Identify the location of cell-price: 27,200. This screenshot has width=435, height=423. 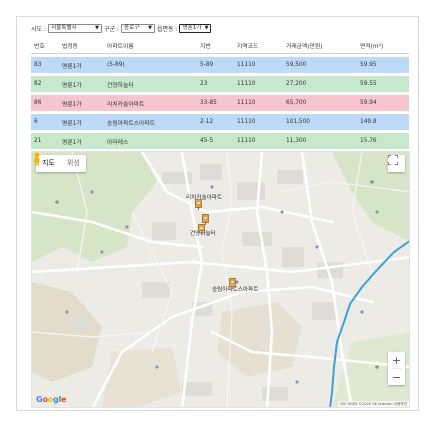
(296, 84).